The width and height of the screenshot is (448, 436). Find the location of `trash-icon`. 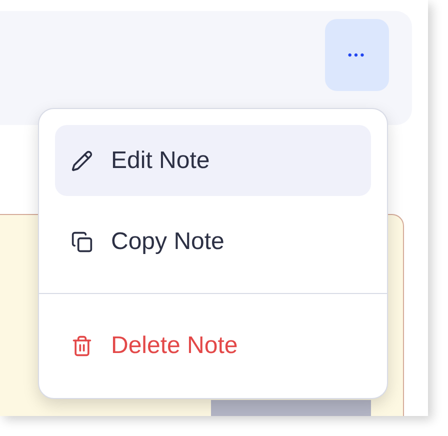

trash-icon is located at coordinates (82, 345).